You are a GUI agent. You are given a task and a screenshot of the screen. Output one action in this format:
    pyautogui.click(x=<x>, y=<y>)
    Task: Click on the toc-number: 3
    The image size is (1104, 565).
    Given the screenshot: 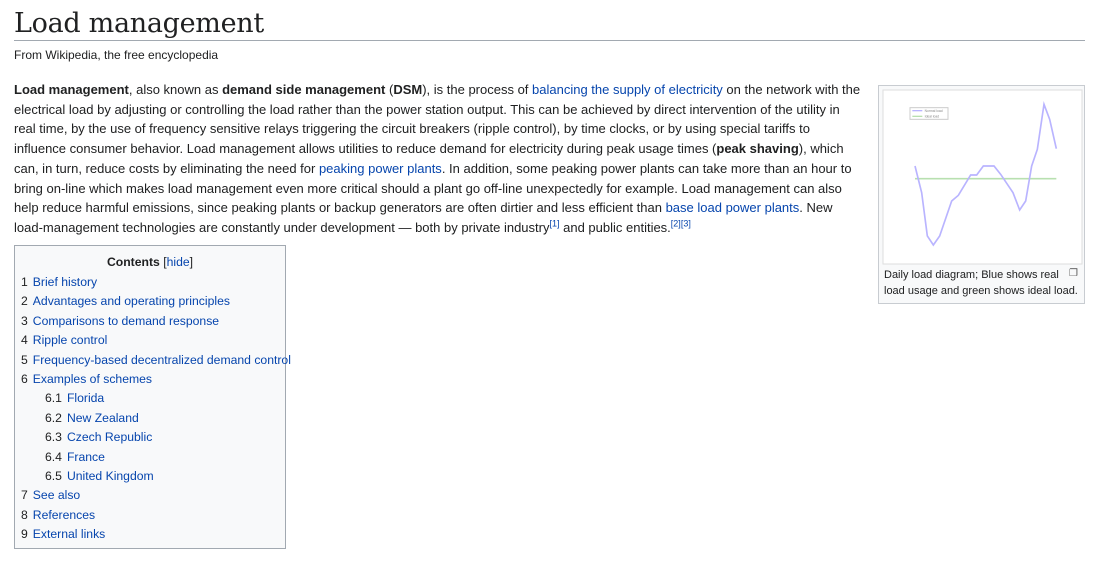 What is the action you would take?
    pyautogui.click(x=24, y=320)
    